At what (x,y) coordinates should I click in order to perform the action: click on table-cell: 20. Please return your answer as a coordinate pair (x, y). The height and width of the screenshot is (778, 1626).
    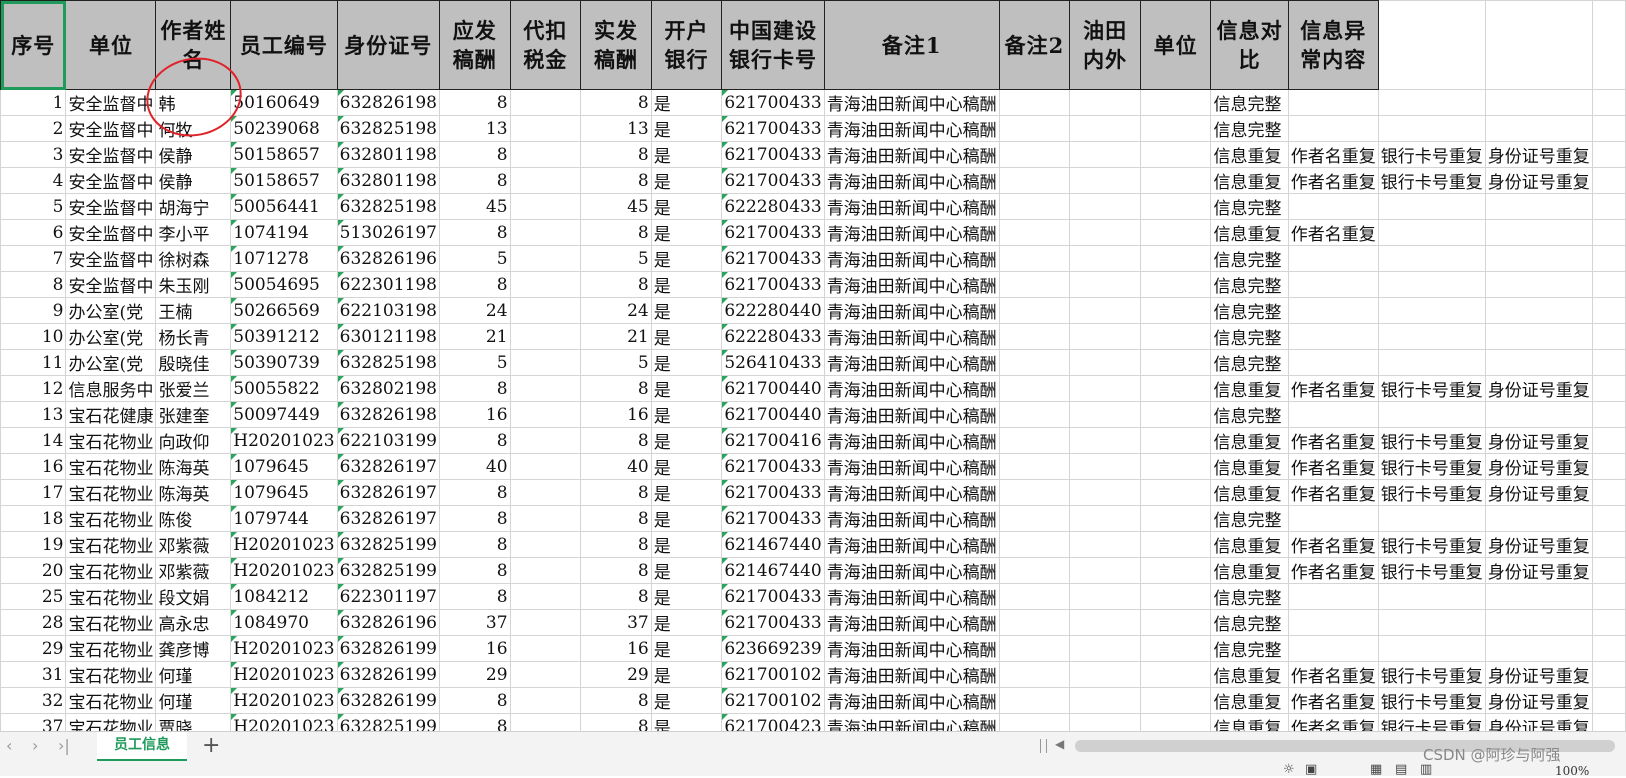
    Looking at the image, I should click on (33, 570).